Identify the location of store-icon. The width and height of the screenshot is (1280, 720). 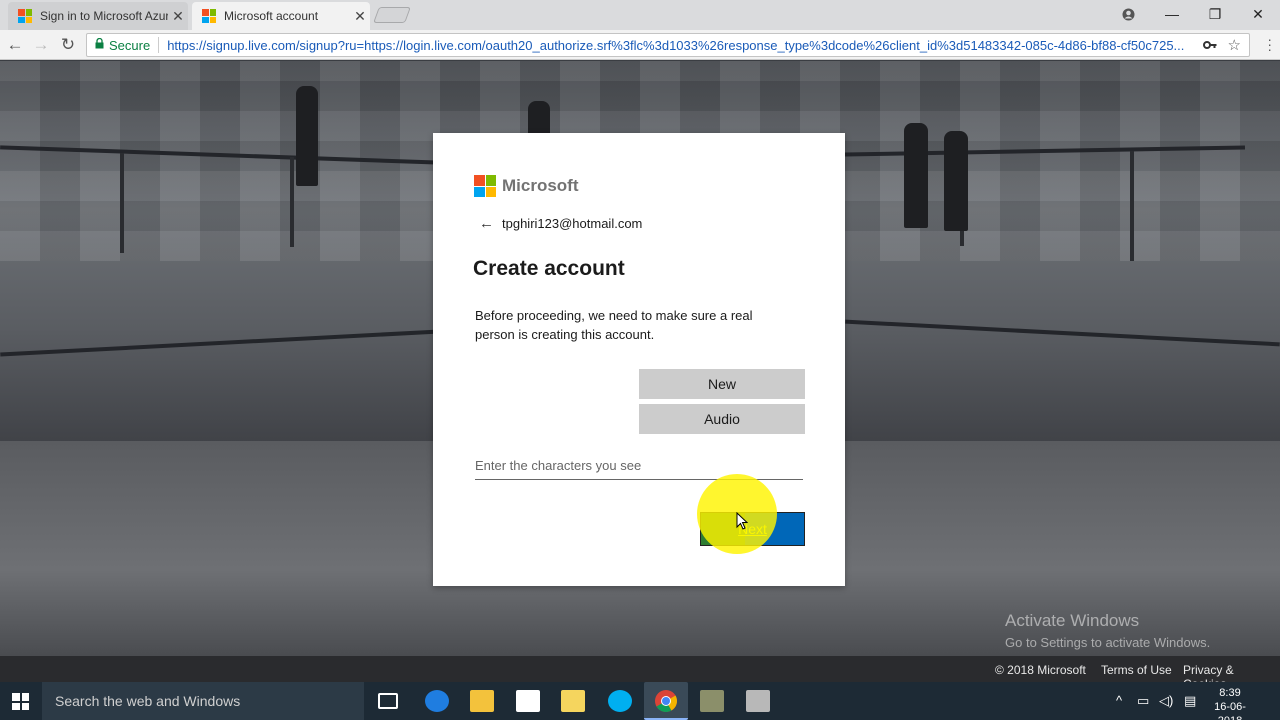
(528, 701).